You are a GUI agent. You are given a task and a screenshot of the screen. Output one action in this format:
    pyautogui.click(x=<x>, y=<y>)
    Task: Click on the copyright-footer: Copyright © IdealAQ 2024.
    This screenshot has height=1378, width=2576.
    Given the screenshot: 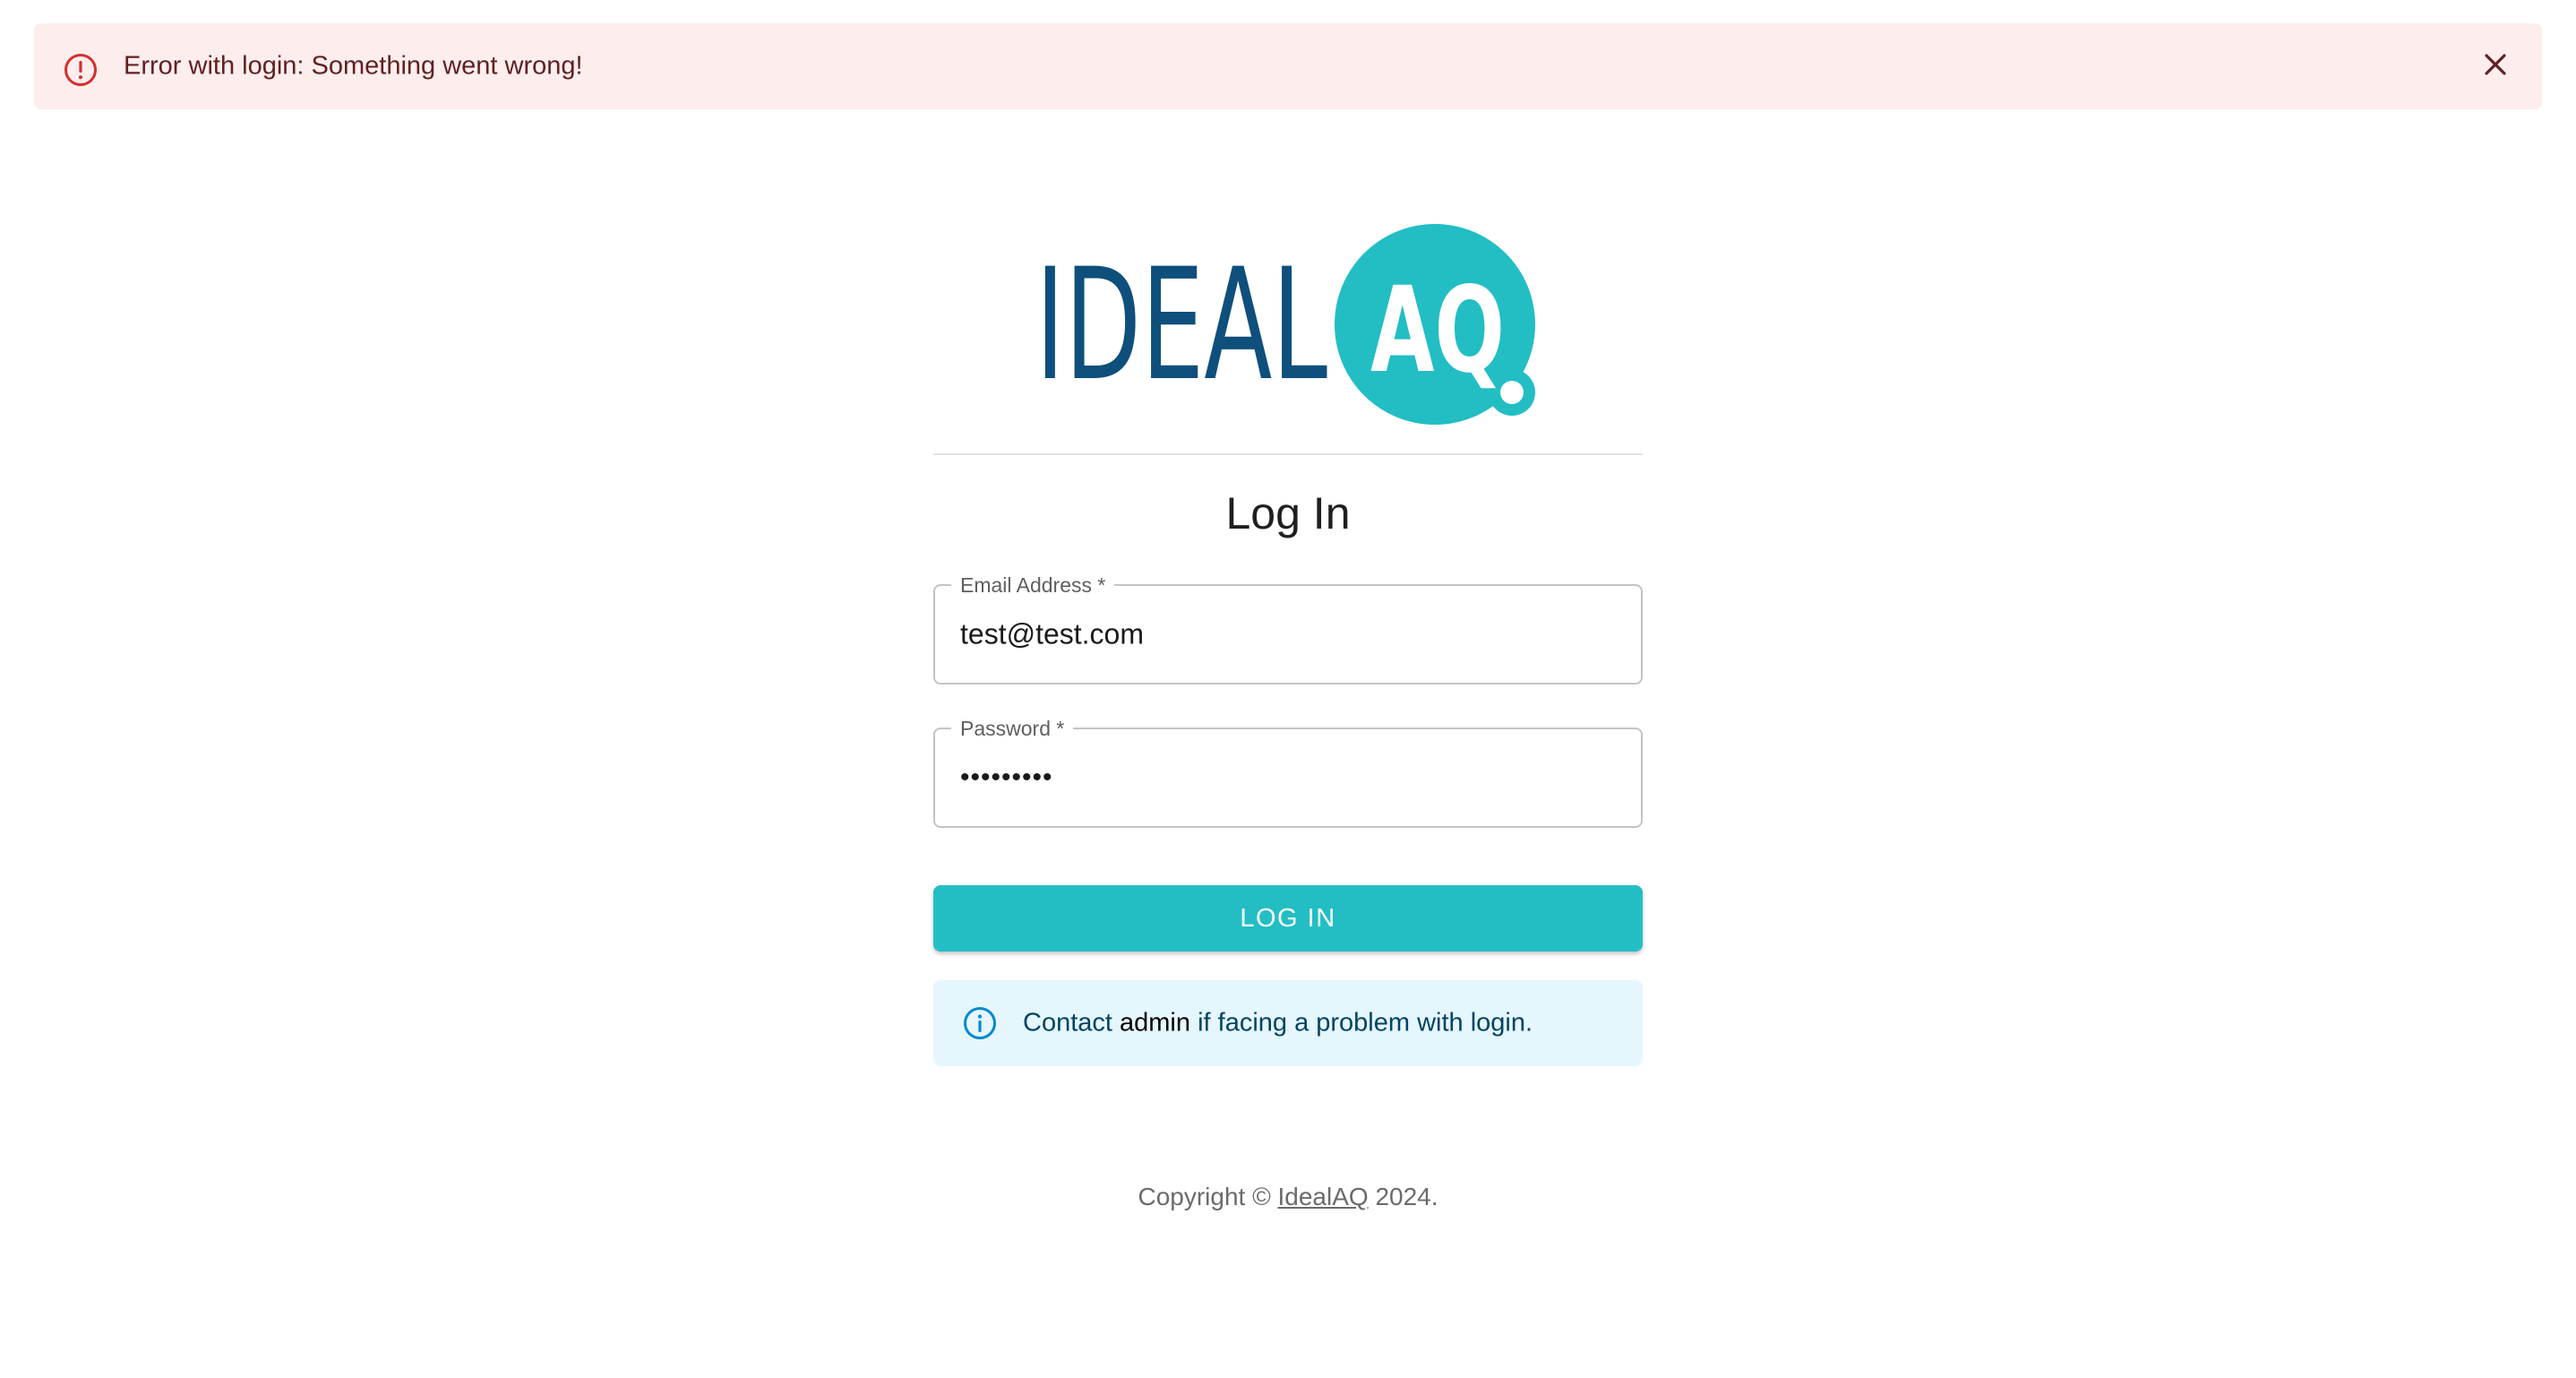 What is the action you would take?
    pyautogui.click(x=1288, y=1196)
    